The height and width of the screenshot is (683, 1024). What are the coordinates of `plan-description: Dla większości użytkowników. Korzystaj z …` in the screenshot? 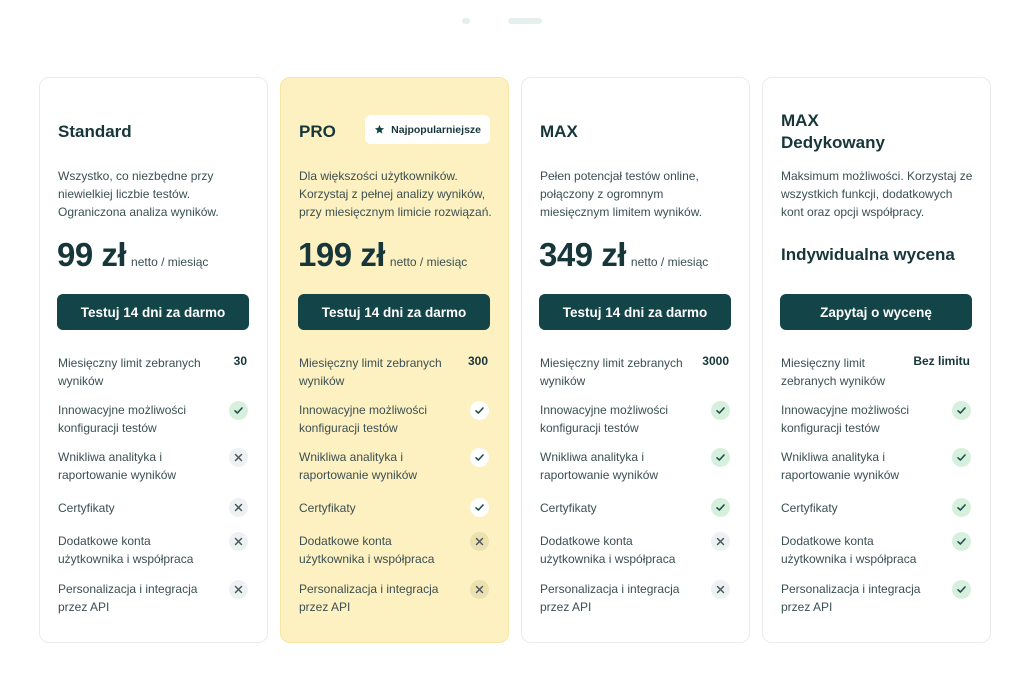 It's located at (399, 194).